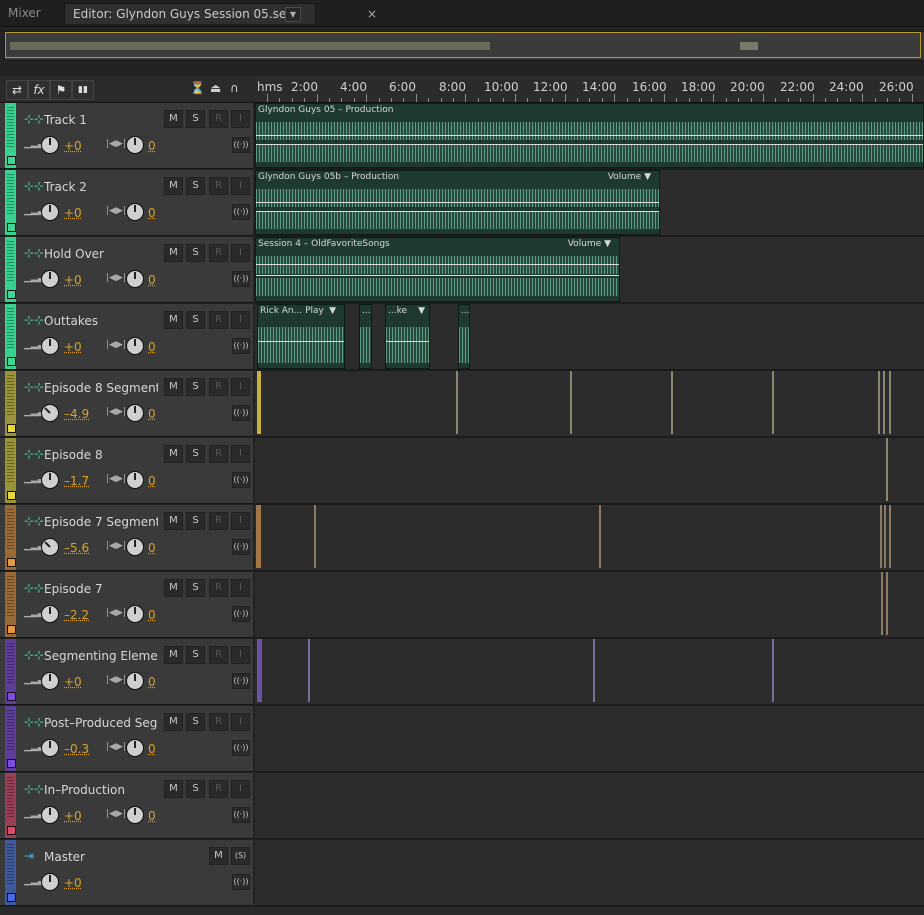  Describe the element at coordinates (39, 90) in the screenshot. I see `fx-icon: fx` at that location.